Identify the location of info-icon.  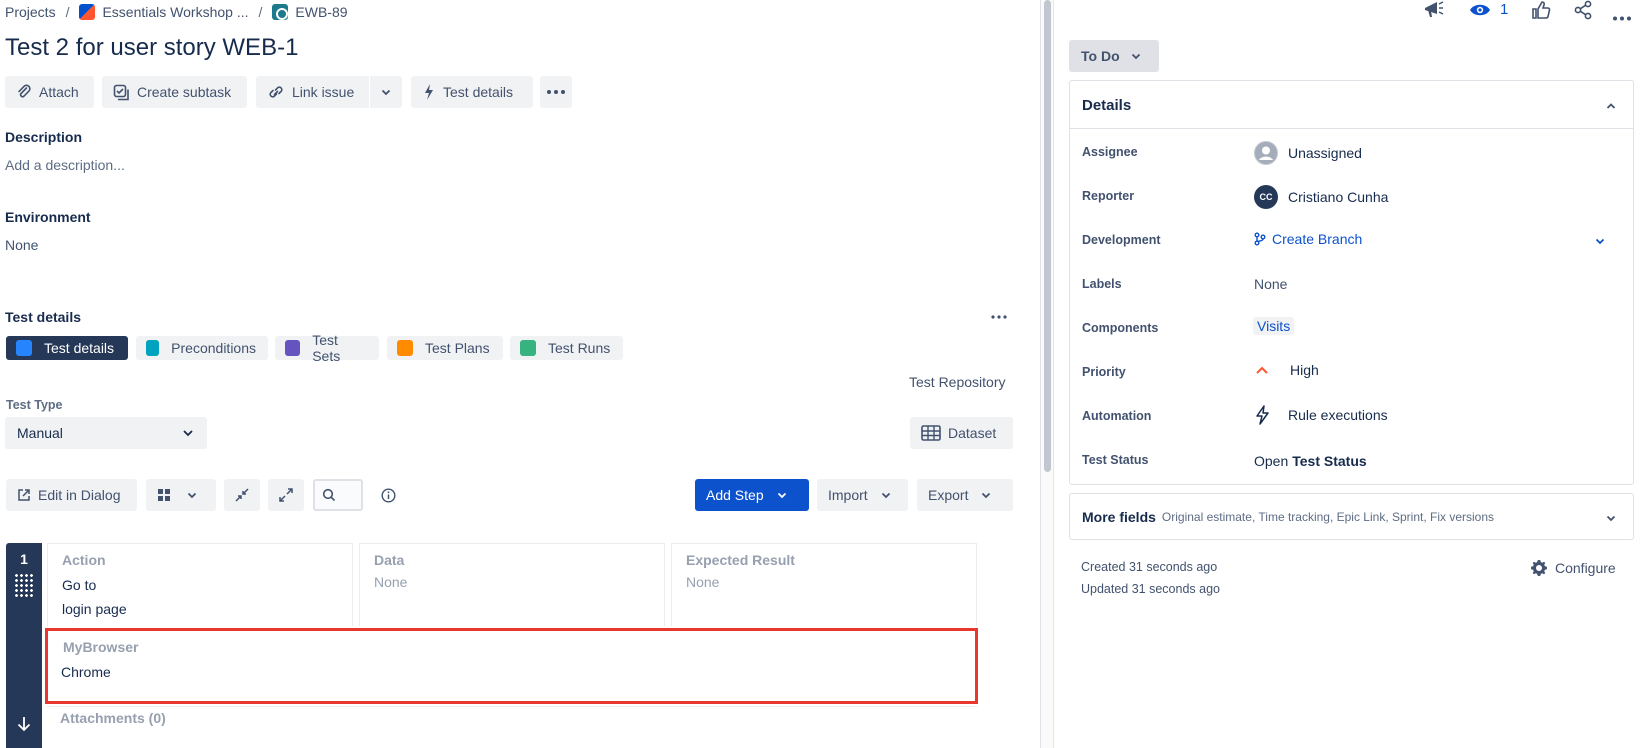
(388, 497).